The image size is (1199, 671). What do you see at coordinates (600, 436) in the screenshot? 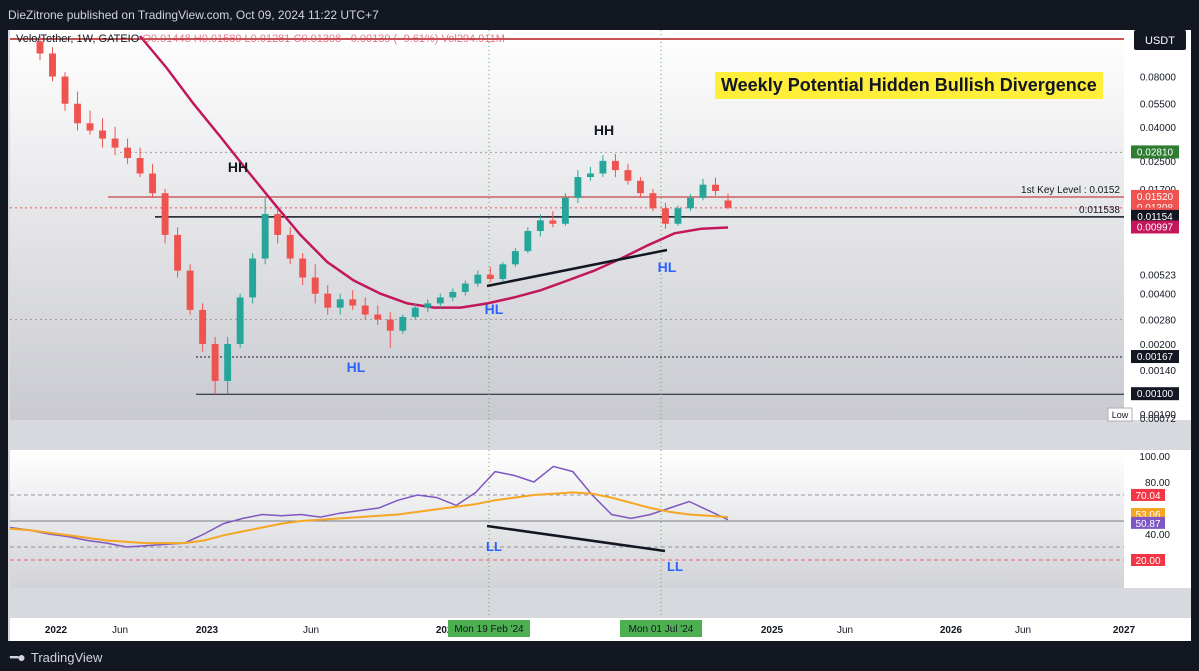
I see `pane-separator` at bounding box center [600, 436].